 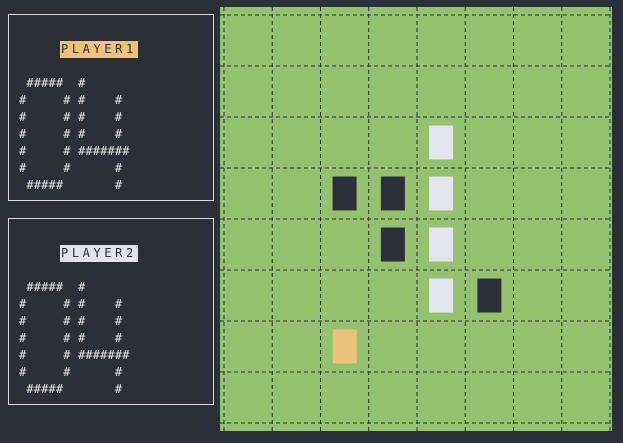 I want to click on player2-label: PLAYER2, so click(x=99, y=253).